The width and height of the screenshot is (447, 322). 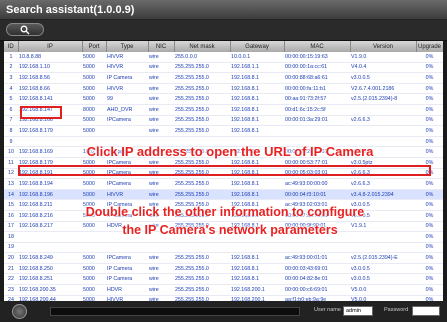 What do you see at coordinates (426, 311) in the screenshot?
I see `password-field` at bounding box center [426, 311].